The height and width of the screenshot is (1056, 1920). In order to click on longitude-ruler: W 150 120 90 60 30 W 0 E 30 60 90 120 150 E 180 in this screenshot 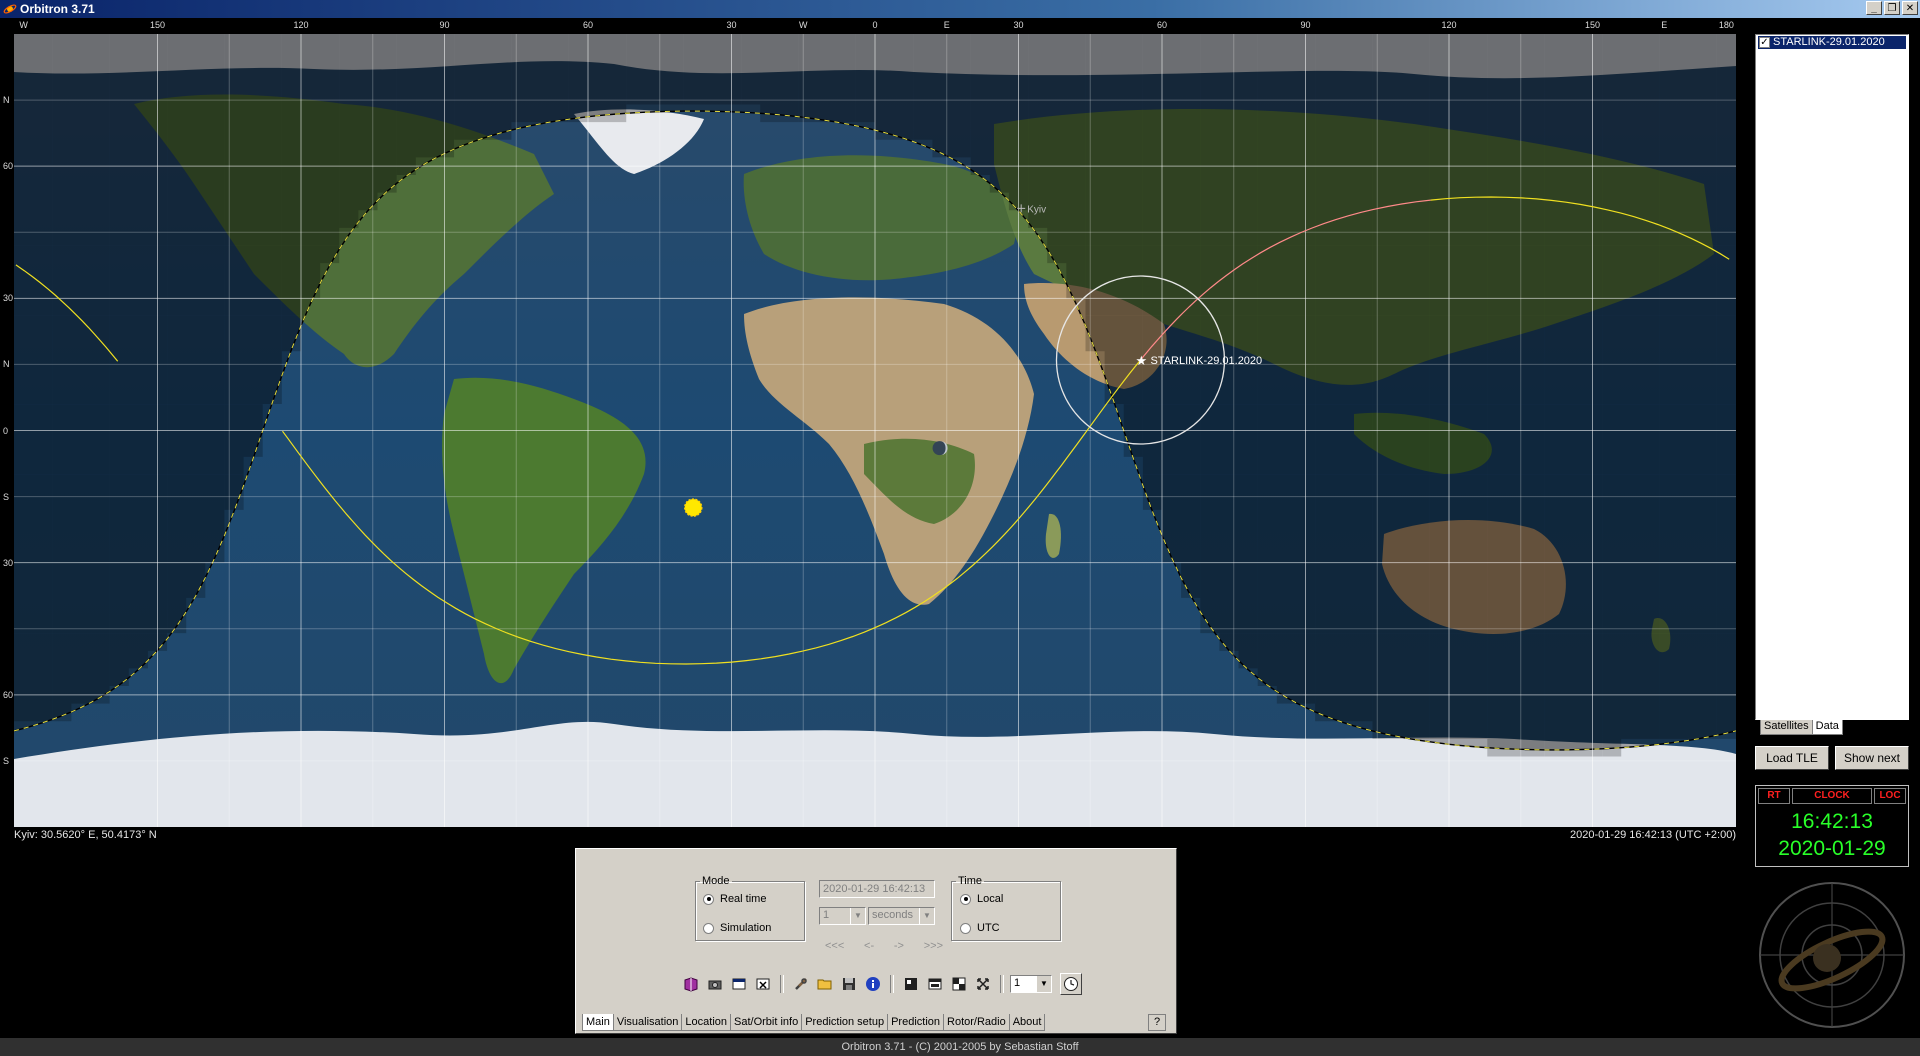, I will do `click(875, 26)`.